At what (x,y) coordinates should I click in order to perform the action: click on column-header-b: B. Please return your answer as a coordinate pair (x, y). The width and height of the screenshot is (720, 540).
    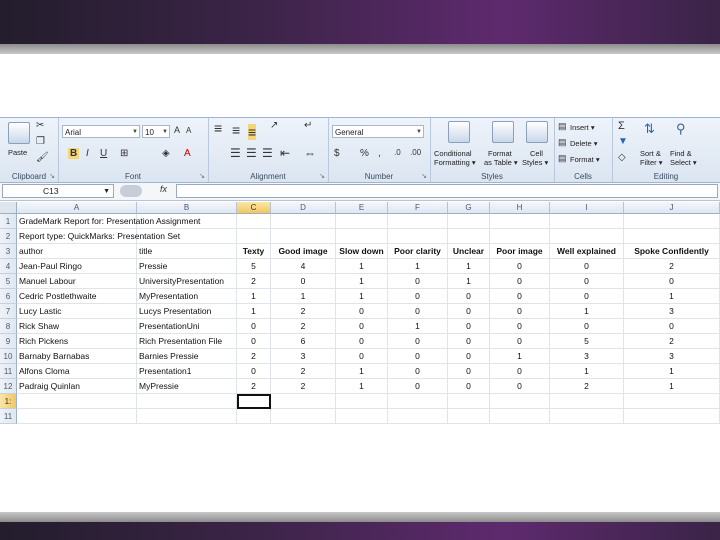
    Looking at the image, I should click on (187, 208).